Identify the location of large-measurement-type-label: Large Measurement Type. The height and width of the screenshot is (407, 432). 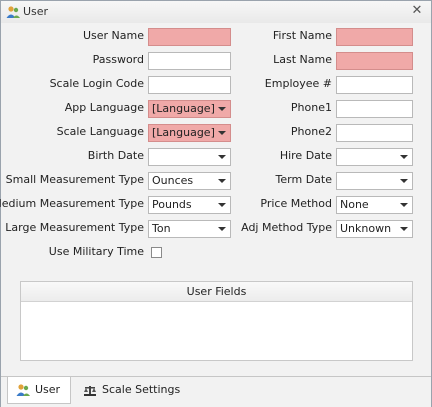
(74, 227).